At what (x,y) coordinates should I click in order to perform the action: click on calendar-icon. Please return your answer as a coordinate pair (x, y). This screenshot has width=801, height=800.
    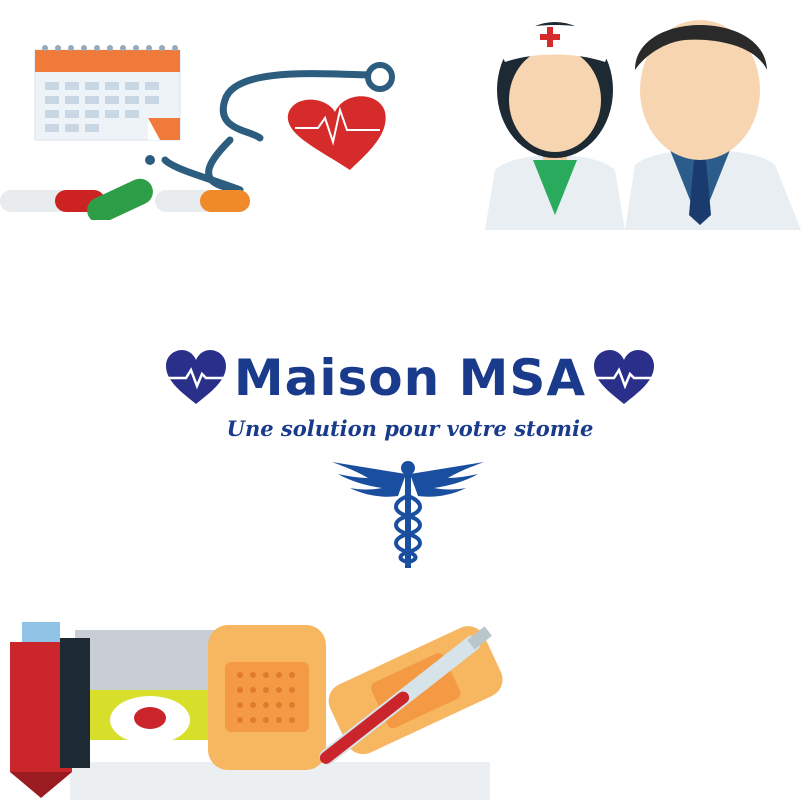
    Looking at the image, I should click on (107, 93).